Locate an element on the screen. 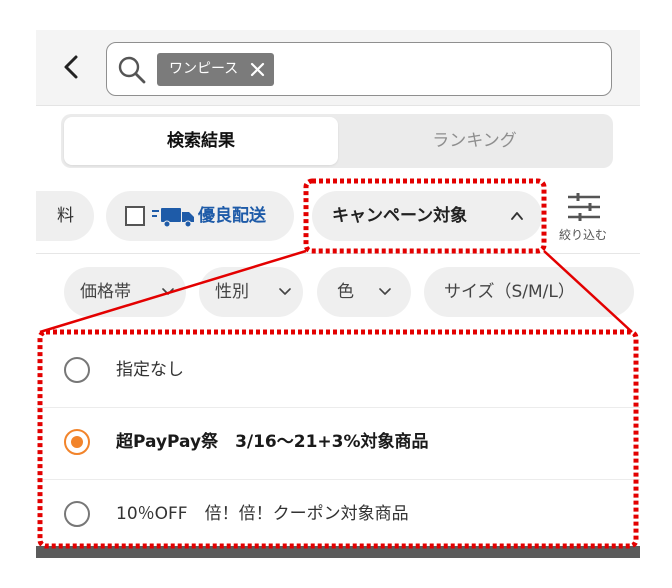  campaign-option-none: 指定なし is located at coordinates (338, 372).